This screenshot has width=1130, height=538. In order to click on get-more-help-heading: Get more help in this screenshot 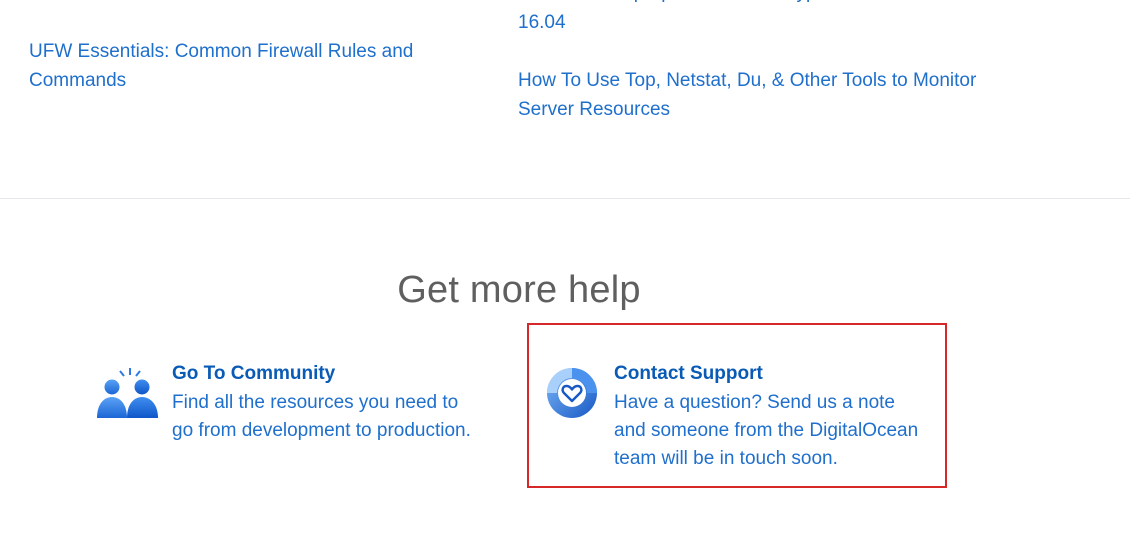, I will do `click(519, 289)`.